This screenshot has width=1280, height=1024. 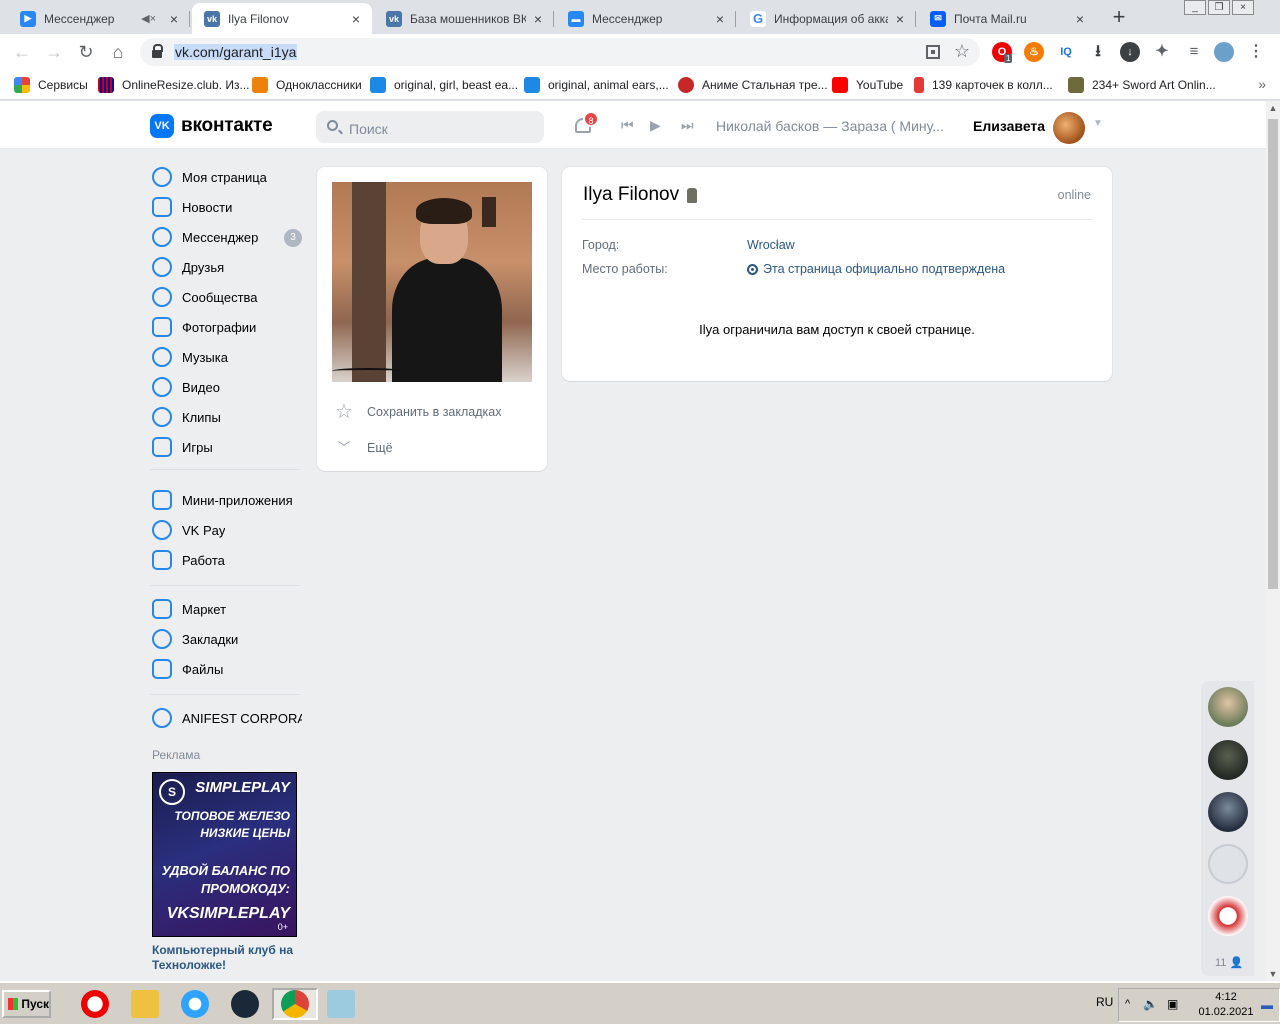 I want to click on menu-item-files: Файлы, so click(x=226, y=669).